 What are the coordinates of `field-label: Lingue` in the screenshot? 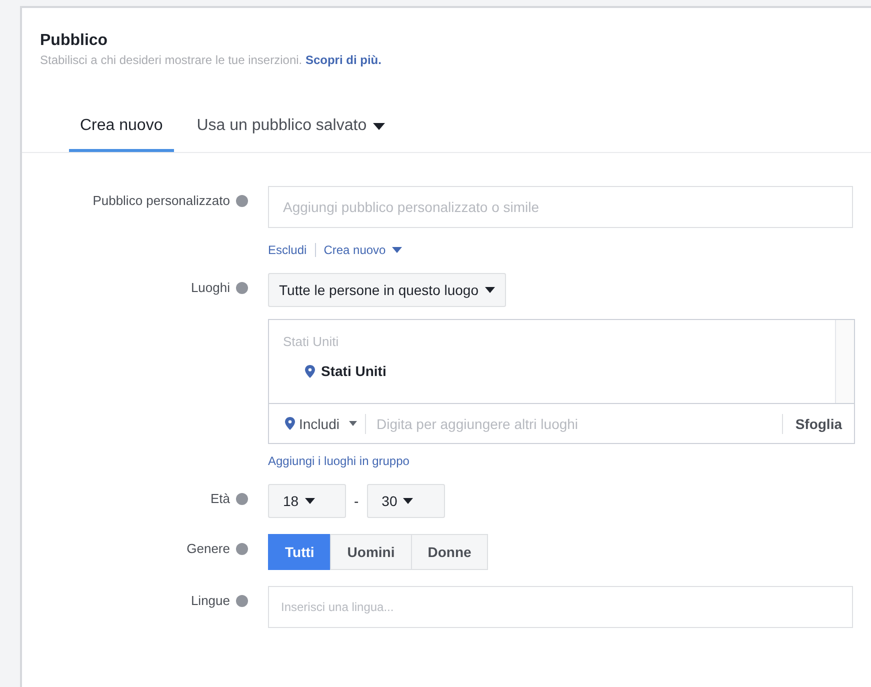 It's located at (210, 600).